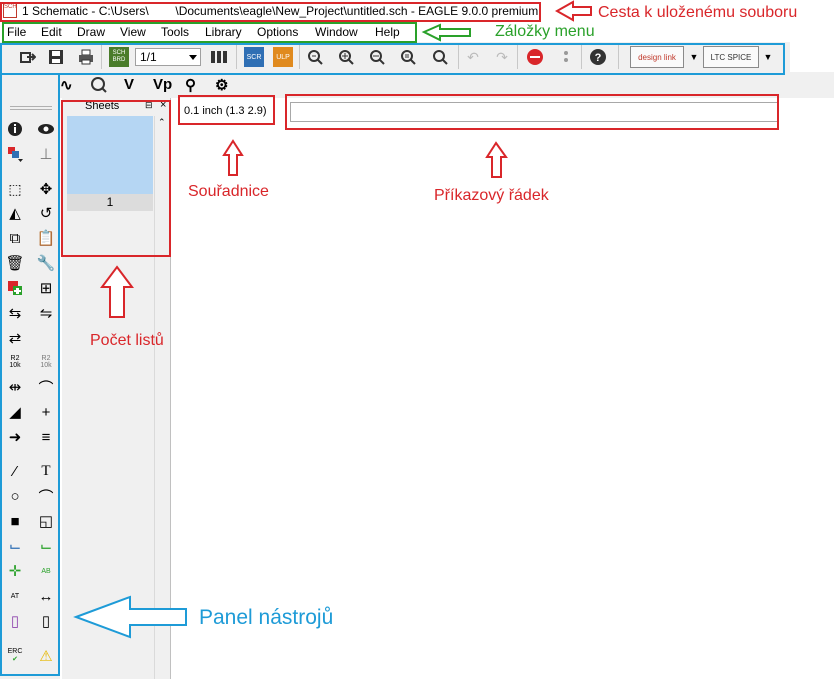 The width and height of the screenshot is (834, 679). What do you see at coordinates (266, 617) in the screenshot?
I see `annotation-tools-label: Panel nástrojů` at bounding box center [266, 617].